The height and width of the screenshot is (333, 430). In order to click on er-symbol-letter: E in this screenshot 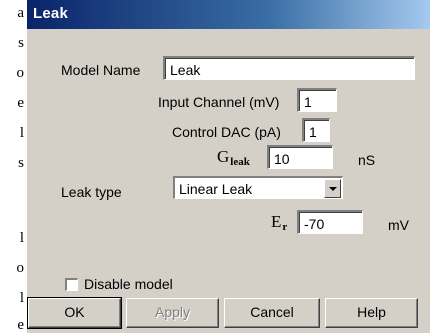, I will do `click(276, 221)`.